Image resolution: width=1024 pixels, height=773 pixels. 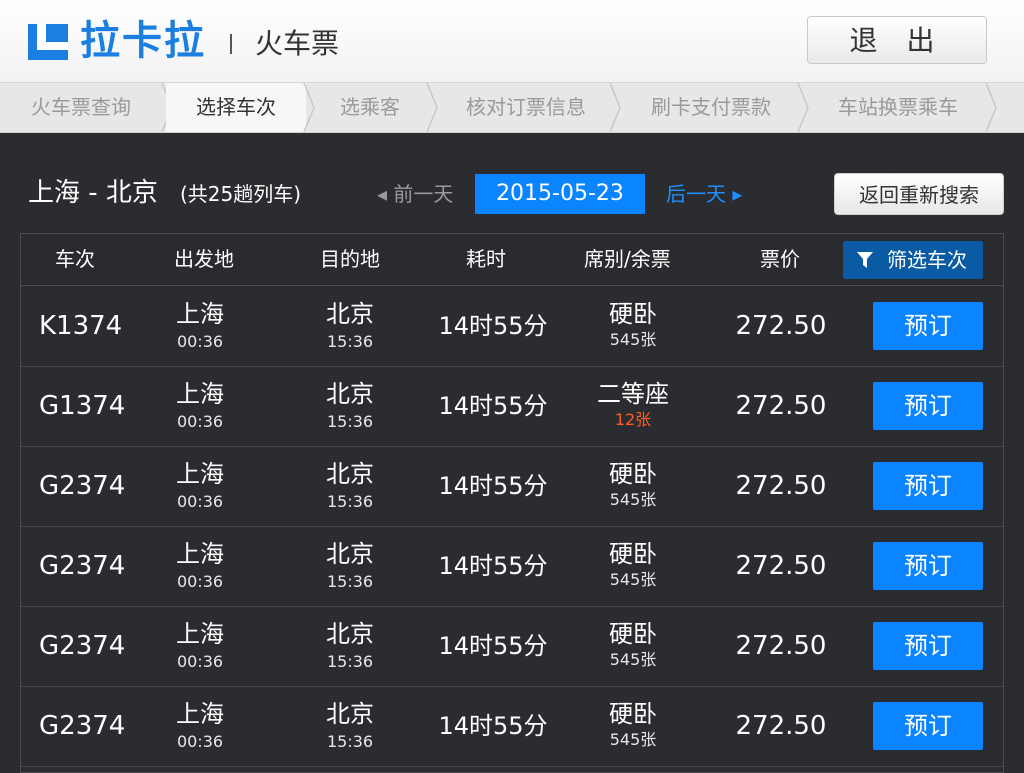 I want to click on filter-trains-button: 筛选车次, so click(x=913, y=260).